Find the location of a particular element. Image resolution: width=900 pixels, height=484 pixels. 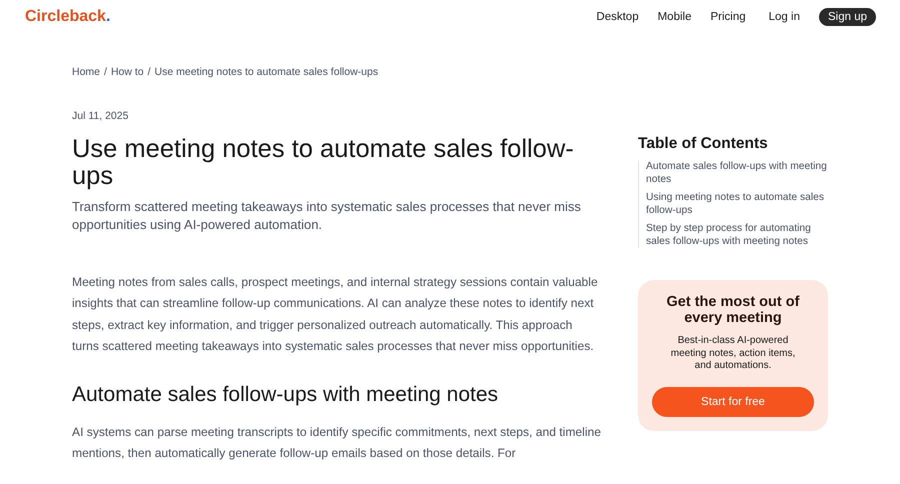

publish-date: Jul 11, 2025 is located at coordinates (101, 116).